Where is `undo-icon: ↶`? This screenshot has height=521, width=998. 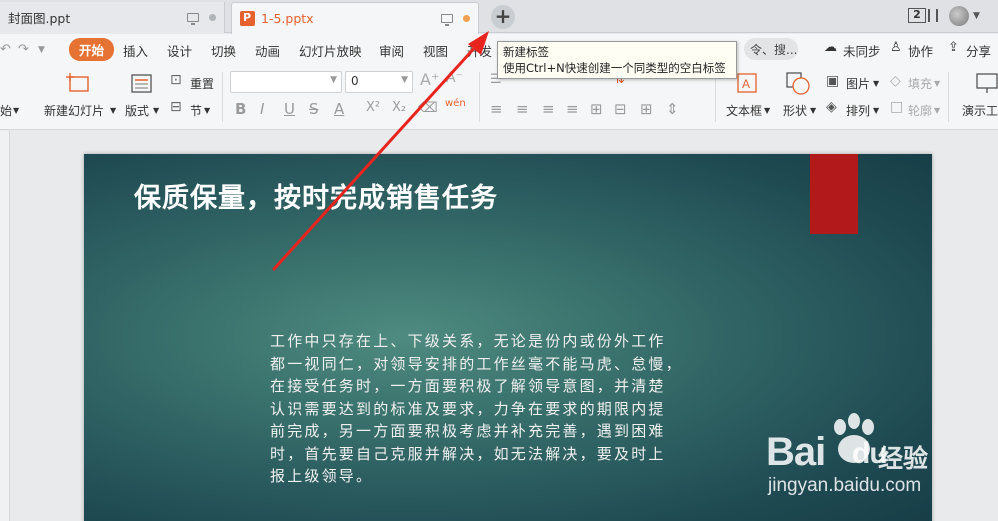
undo-icon: ↶ is located at coordinates (5, 49).